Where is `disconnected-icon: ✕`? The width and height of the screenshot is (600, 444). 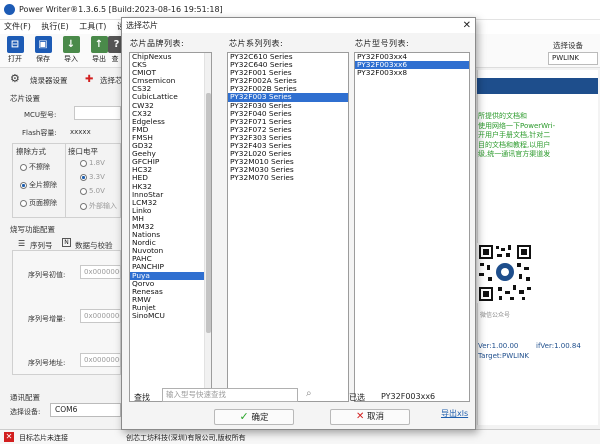
disconnected-icon: ✕ is located at coordinates (9, 437).